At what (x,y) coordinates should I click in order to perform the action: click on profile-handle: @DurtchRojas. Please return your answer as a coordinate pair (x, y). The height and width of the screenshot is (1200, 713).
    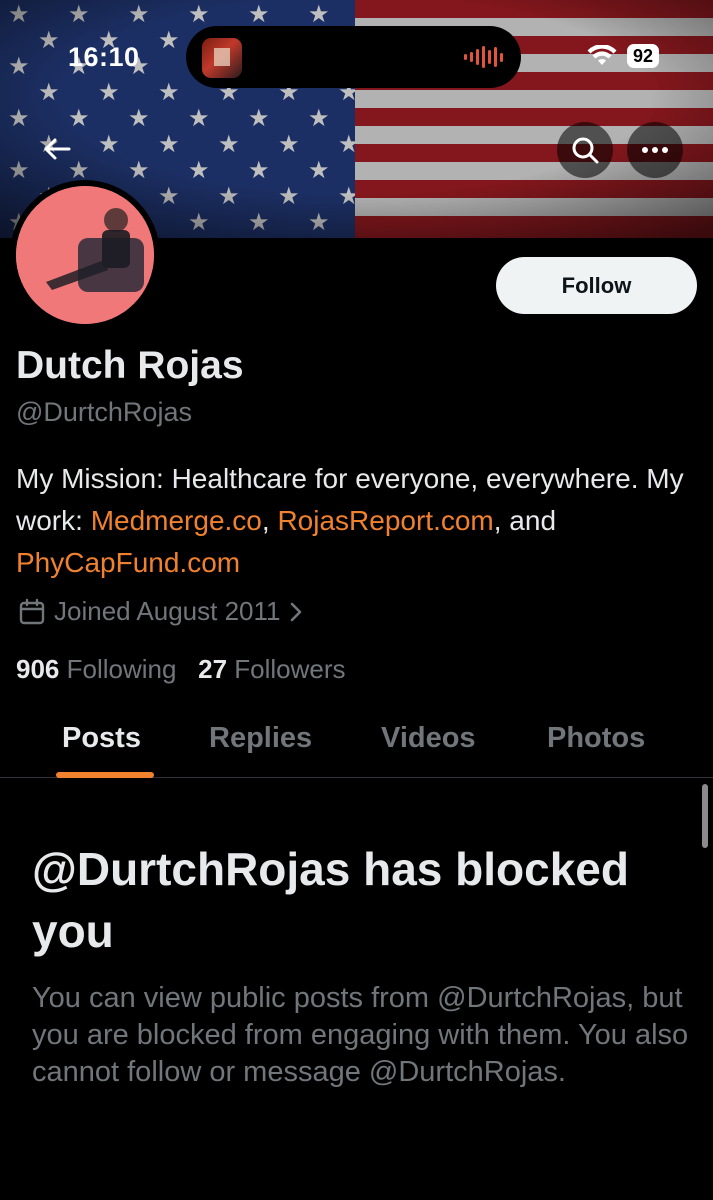
    Looking at the image, I should click on (104, 412).